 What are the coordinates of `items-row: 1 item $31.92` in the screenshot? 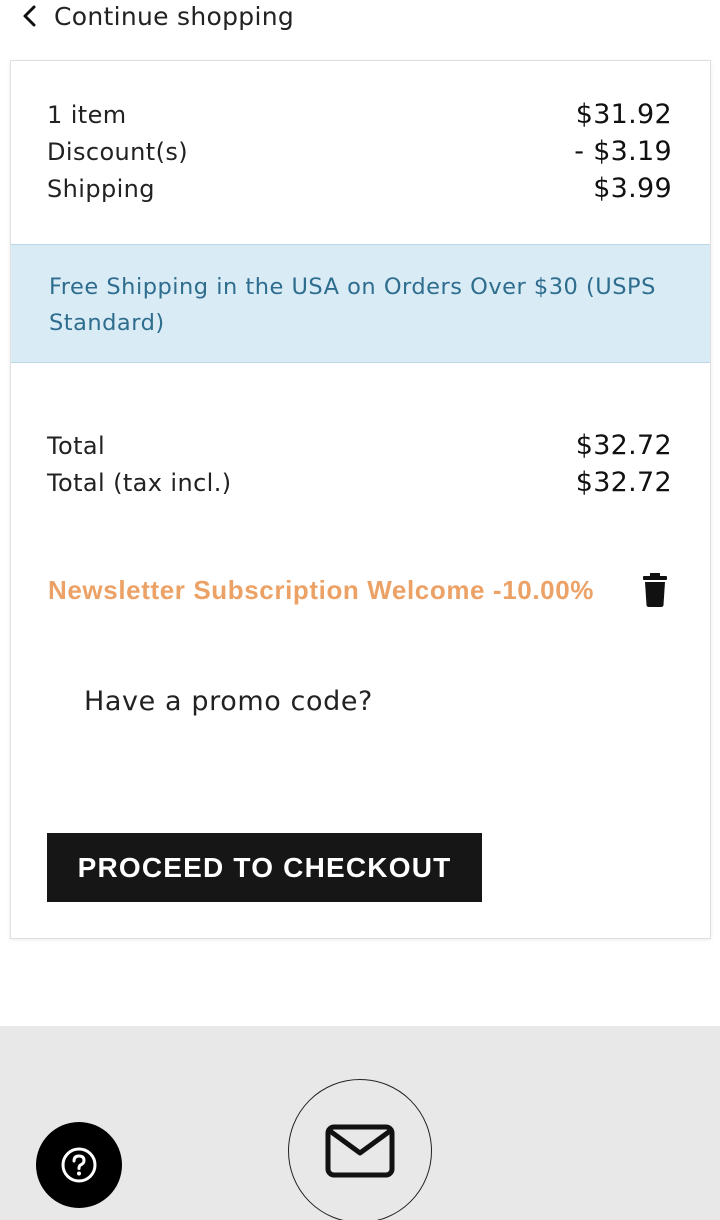 It's located at (359, 114).